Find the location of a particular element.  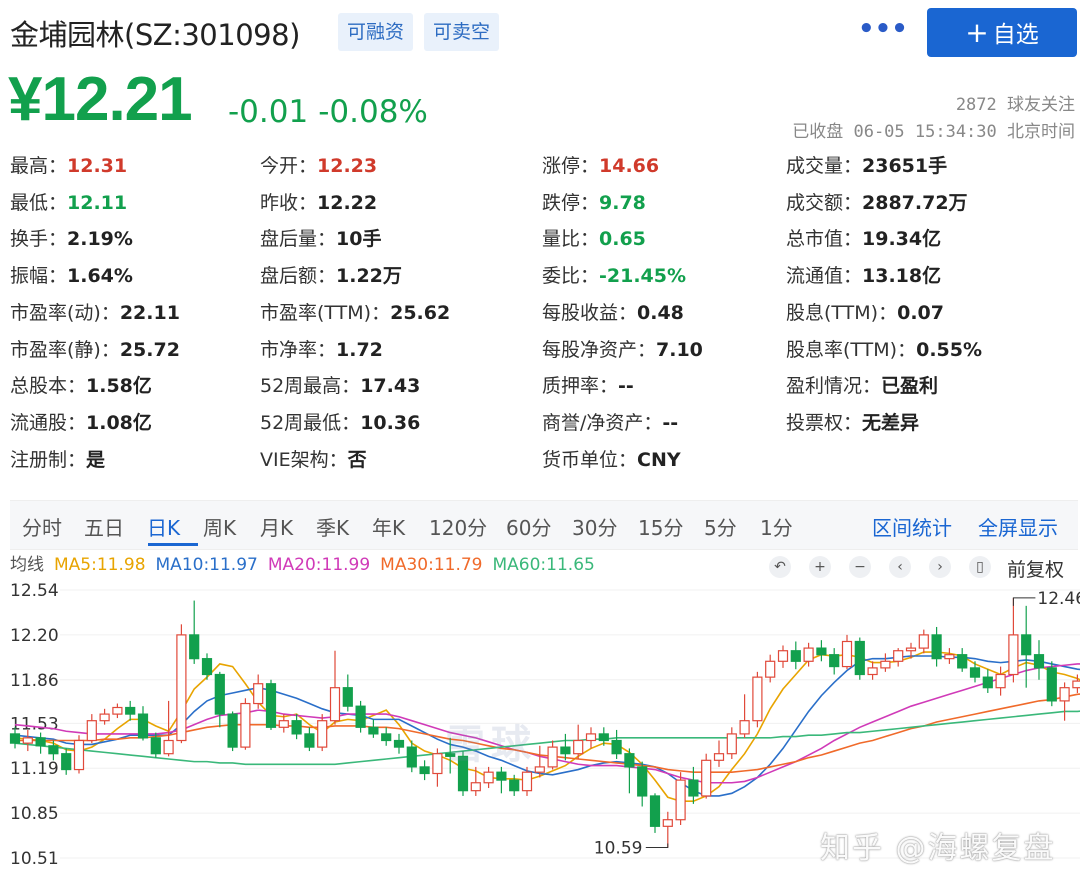

stat-item: 股息率(TTM)：0.55% is located at coordinates (884, 348).